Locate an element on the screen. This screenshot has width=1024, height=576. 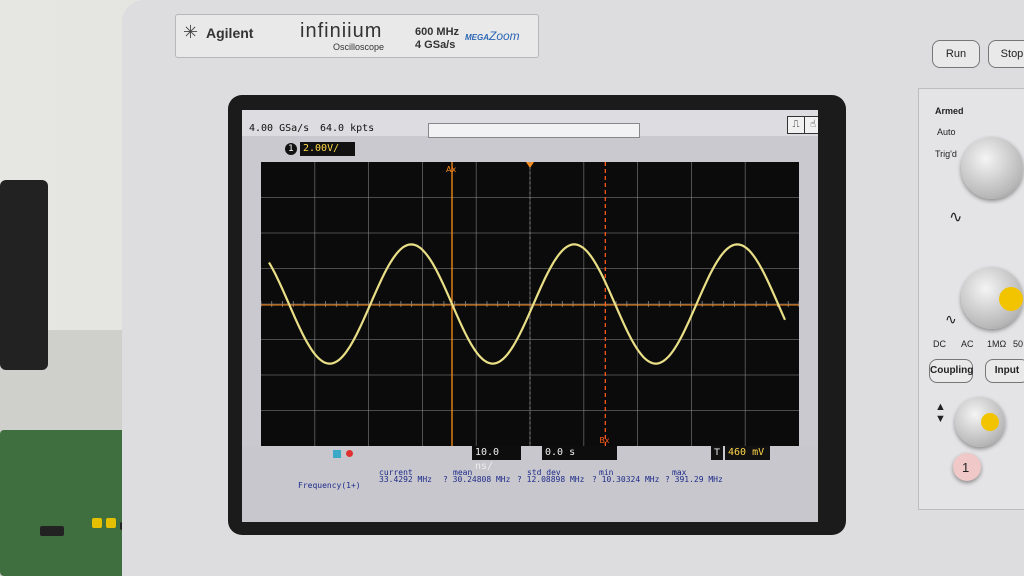
run-button: Run is located at coordinates (956, 54).